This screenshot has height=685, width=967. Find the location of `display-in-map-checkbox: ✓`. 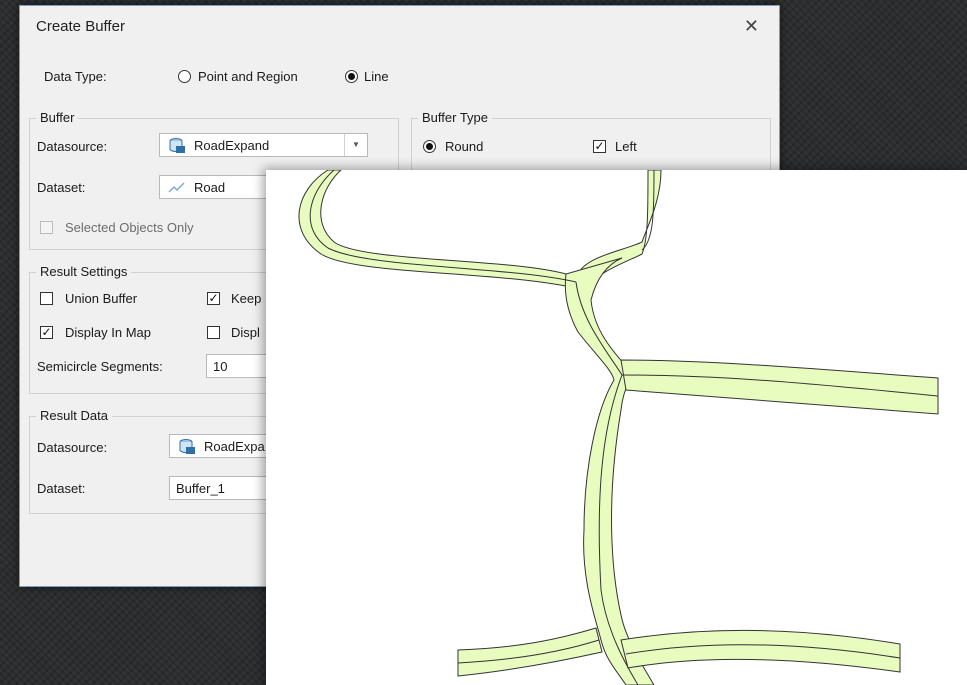

display-in-map-checkbox: ✓ is located at coordinates (46, 332).